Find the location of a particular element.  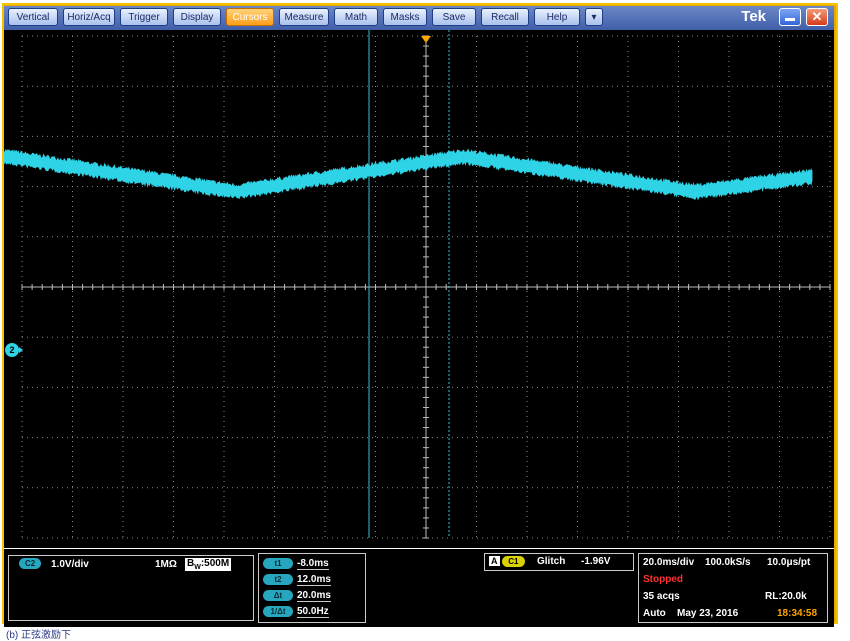

trigger-level: -1.96V is located at coordinates (596, 561).